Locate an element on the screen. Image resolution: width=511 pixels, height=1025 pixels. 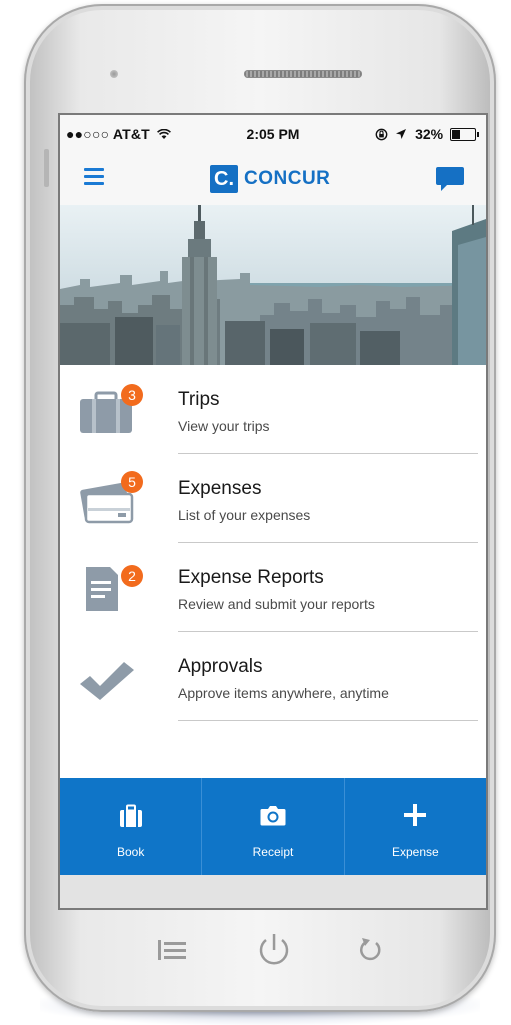
back-icon is located at coordinates (370, 949).